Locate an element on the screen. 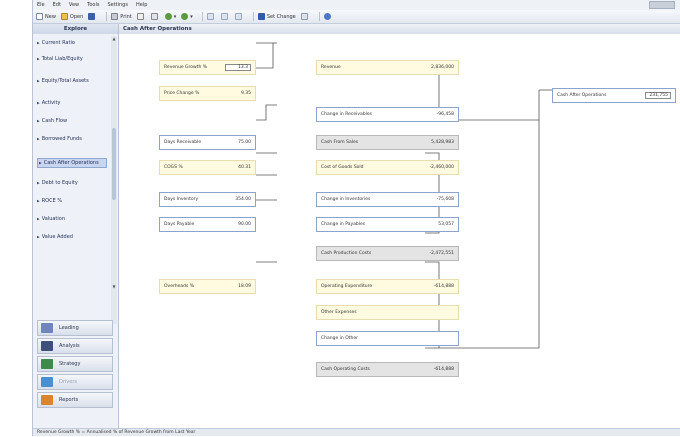 This screenshot has width=680, height=437. nav-reports-button: Reports is located at coordinates (75, 400).